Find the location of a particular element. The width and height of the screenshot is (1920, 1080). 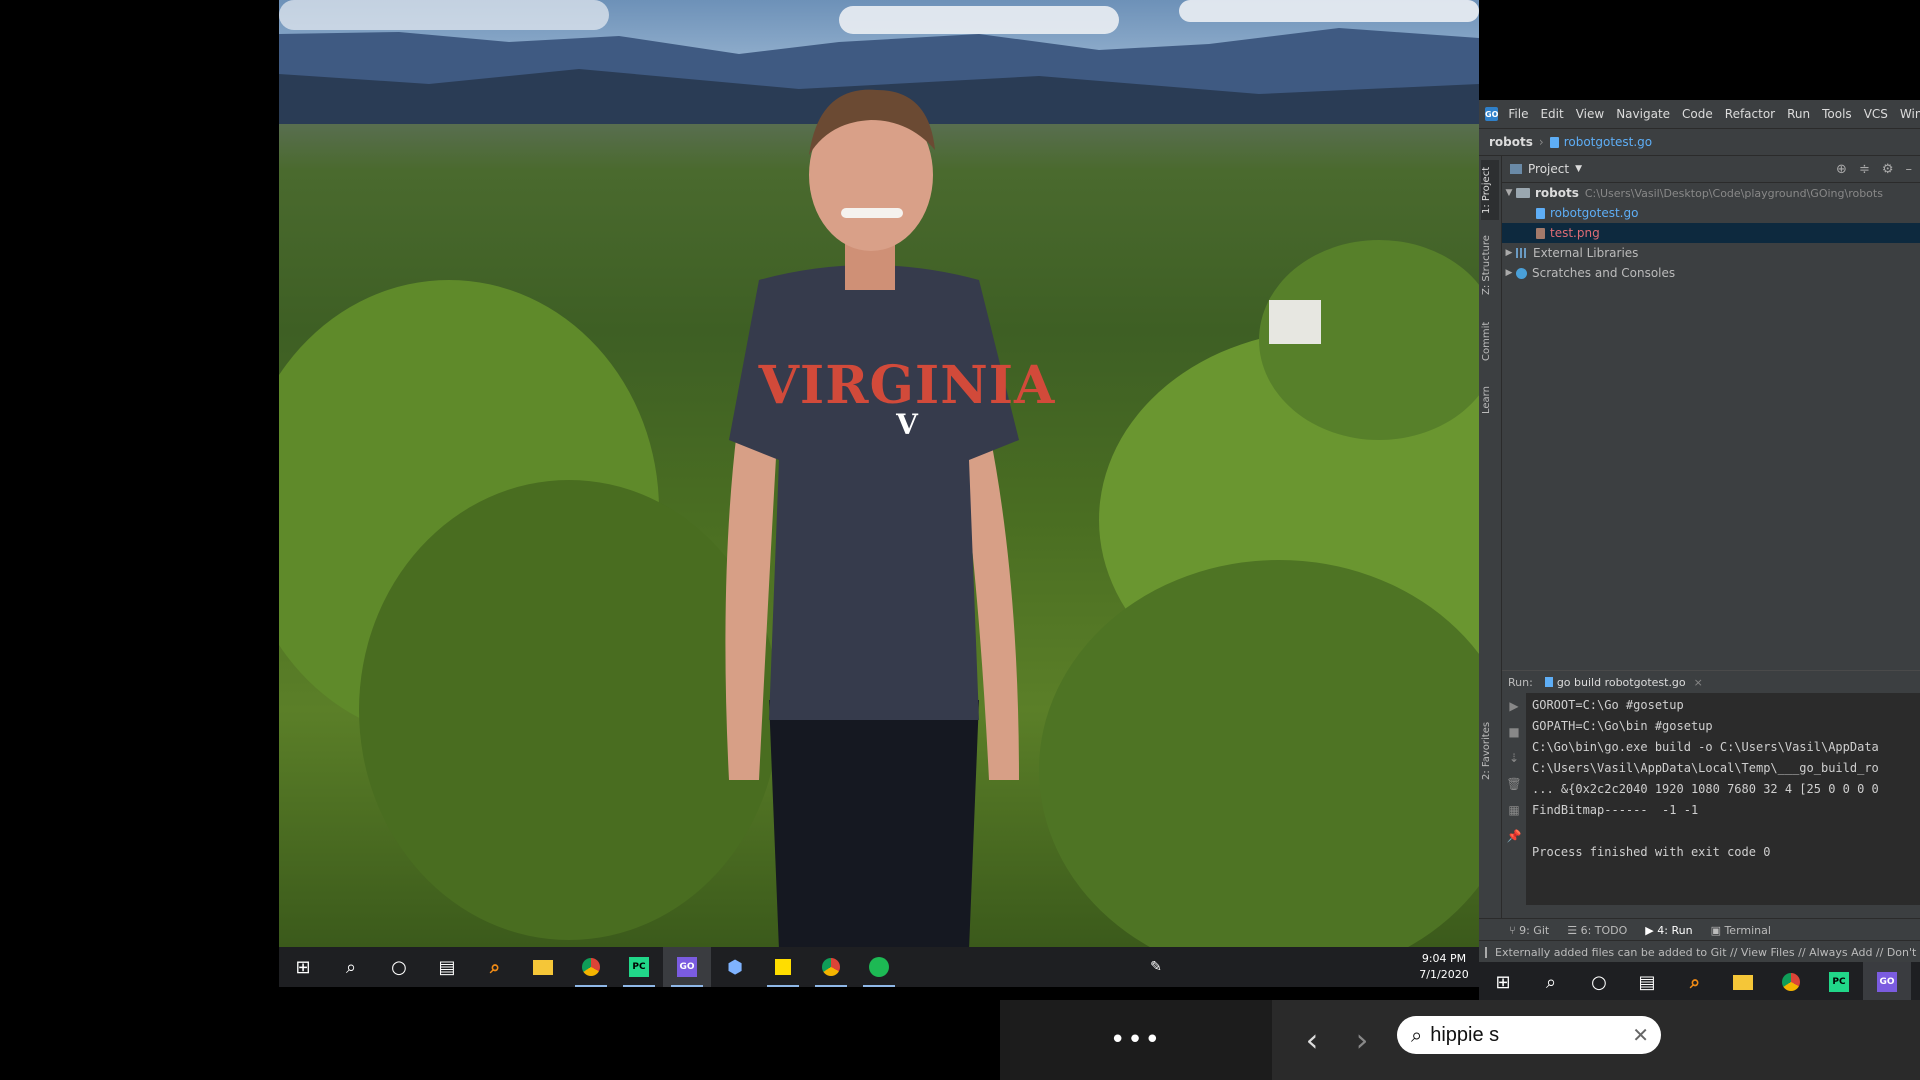

locate-icon: ⊕ is located at coordinates (1841, 169).